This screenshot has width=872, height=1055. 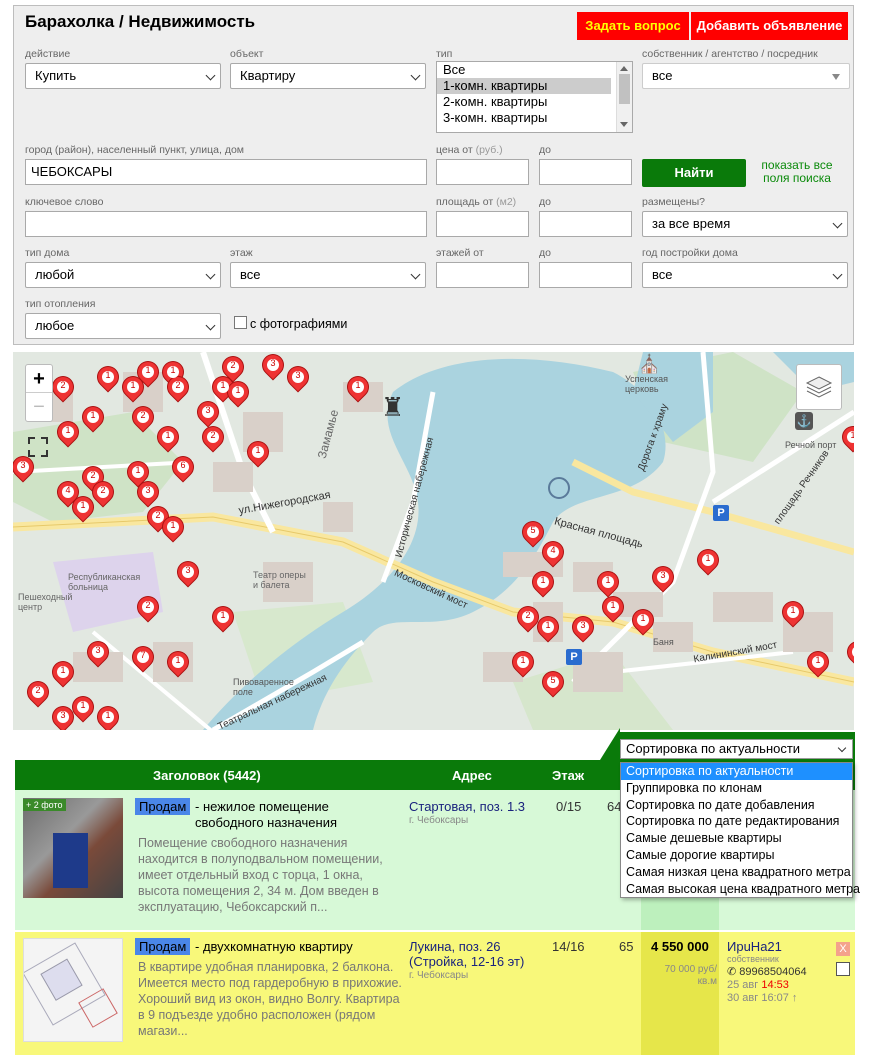 I want to click on add-listing-button: Добавить объявление, so click(x=769, y=26).